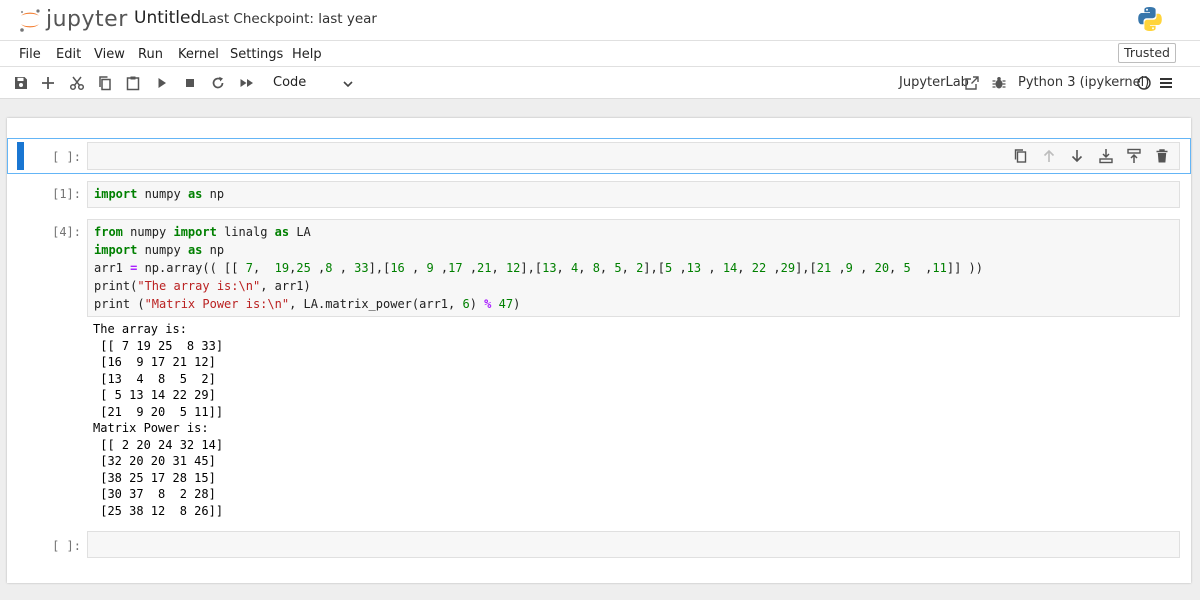 The image size is (1200, 600). What do you see at coordinates (1049, 156) in the screenshot?
I see `move-up-icon` at bounding box center [1049, 156].